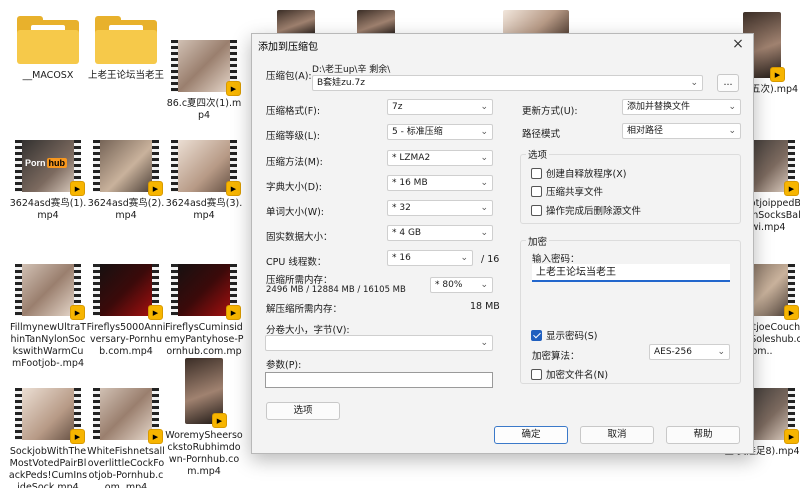 Image resolution: width=800 pixels, height=488 pixels. Describe the element at coordinates (564, 335) in the screenshot. I see `show-password-checkbox: 显示密码(S)` at that location.